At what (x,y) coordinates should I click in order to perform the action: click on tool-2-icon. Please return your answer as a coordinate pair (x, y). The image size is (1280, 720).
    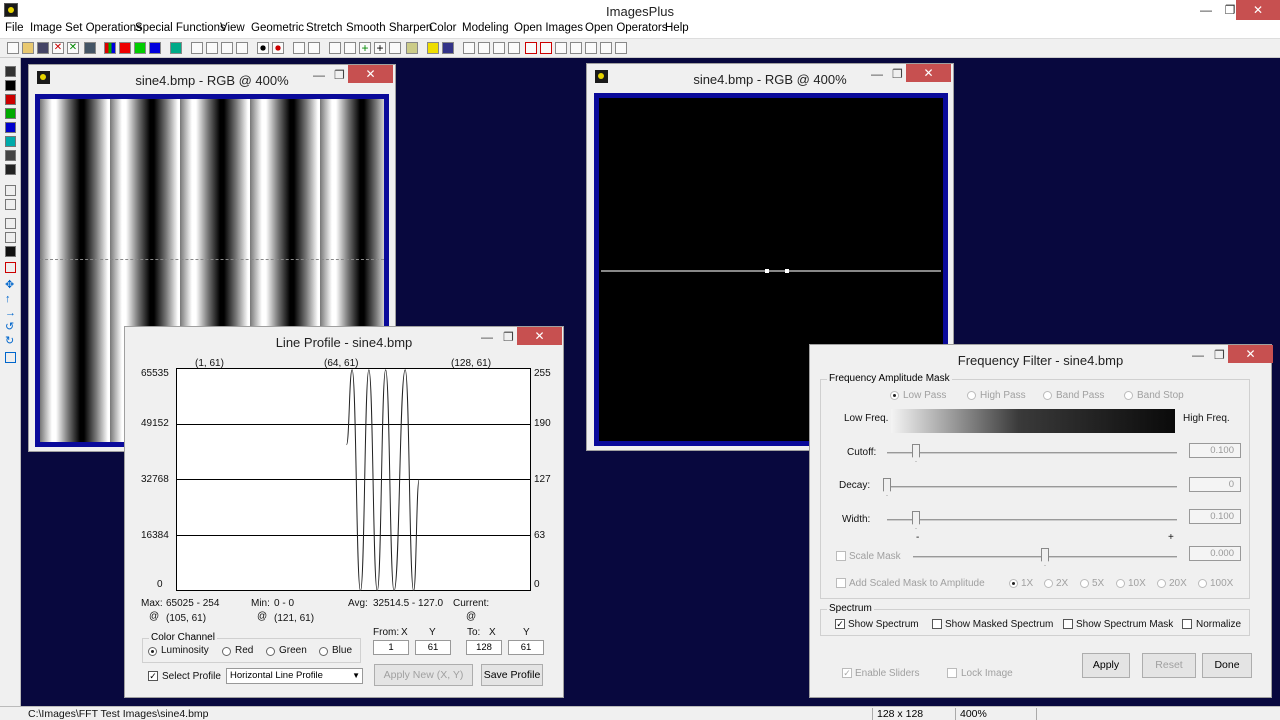
    Looking at the image, I should click on (10, 85).